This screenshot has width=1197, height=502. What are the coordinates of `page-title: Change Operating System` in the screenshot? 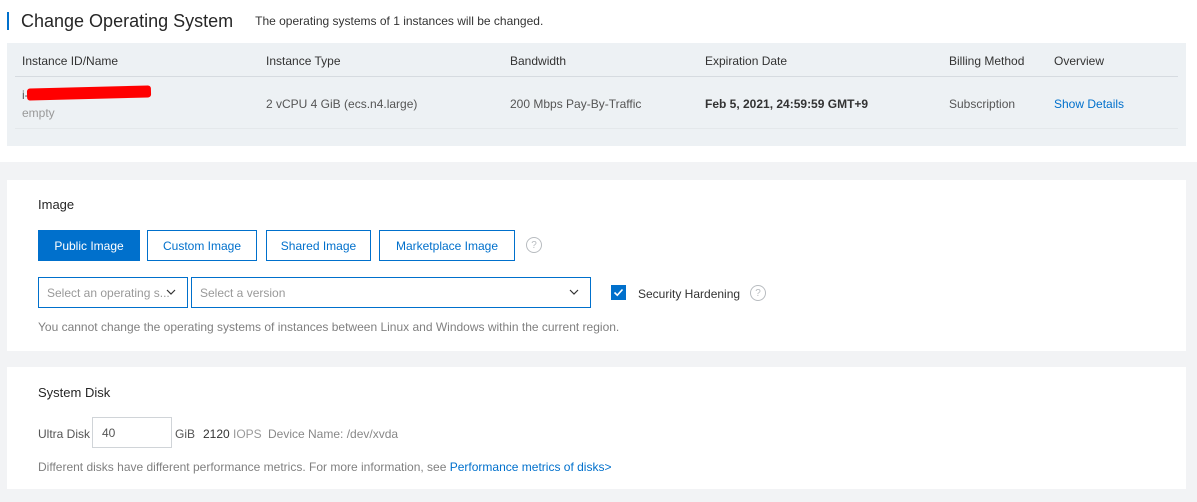 It's located at (127, 20).